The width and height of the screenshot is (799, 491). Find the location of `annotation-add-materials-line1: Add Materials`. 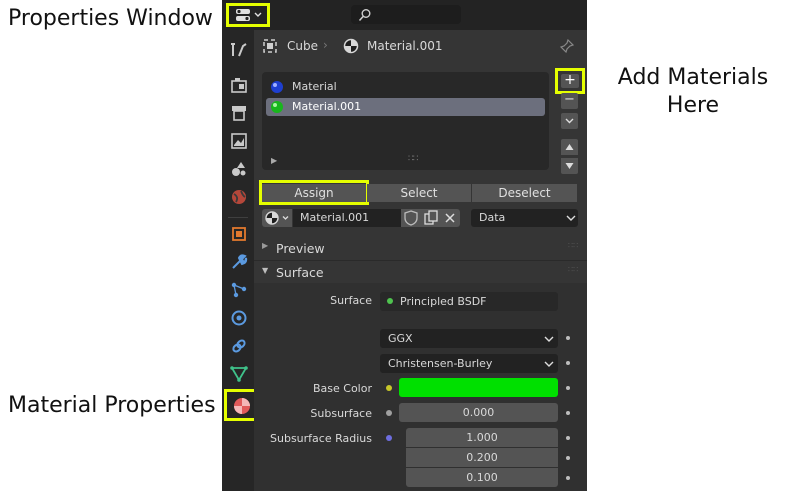

annotation-add-materials-line1: Add Materials is located at coordinates (693, 77).